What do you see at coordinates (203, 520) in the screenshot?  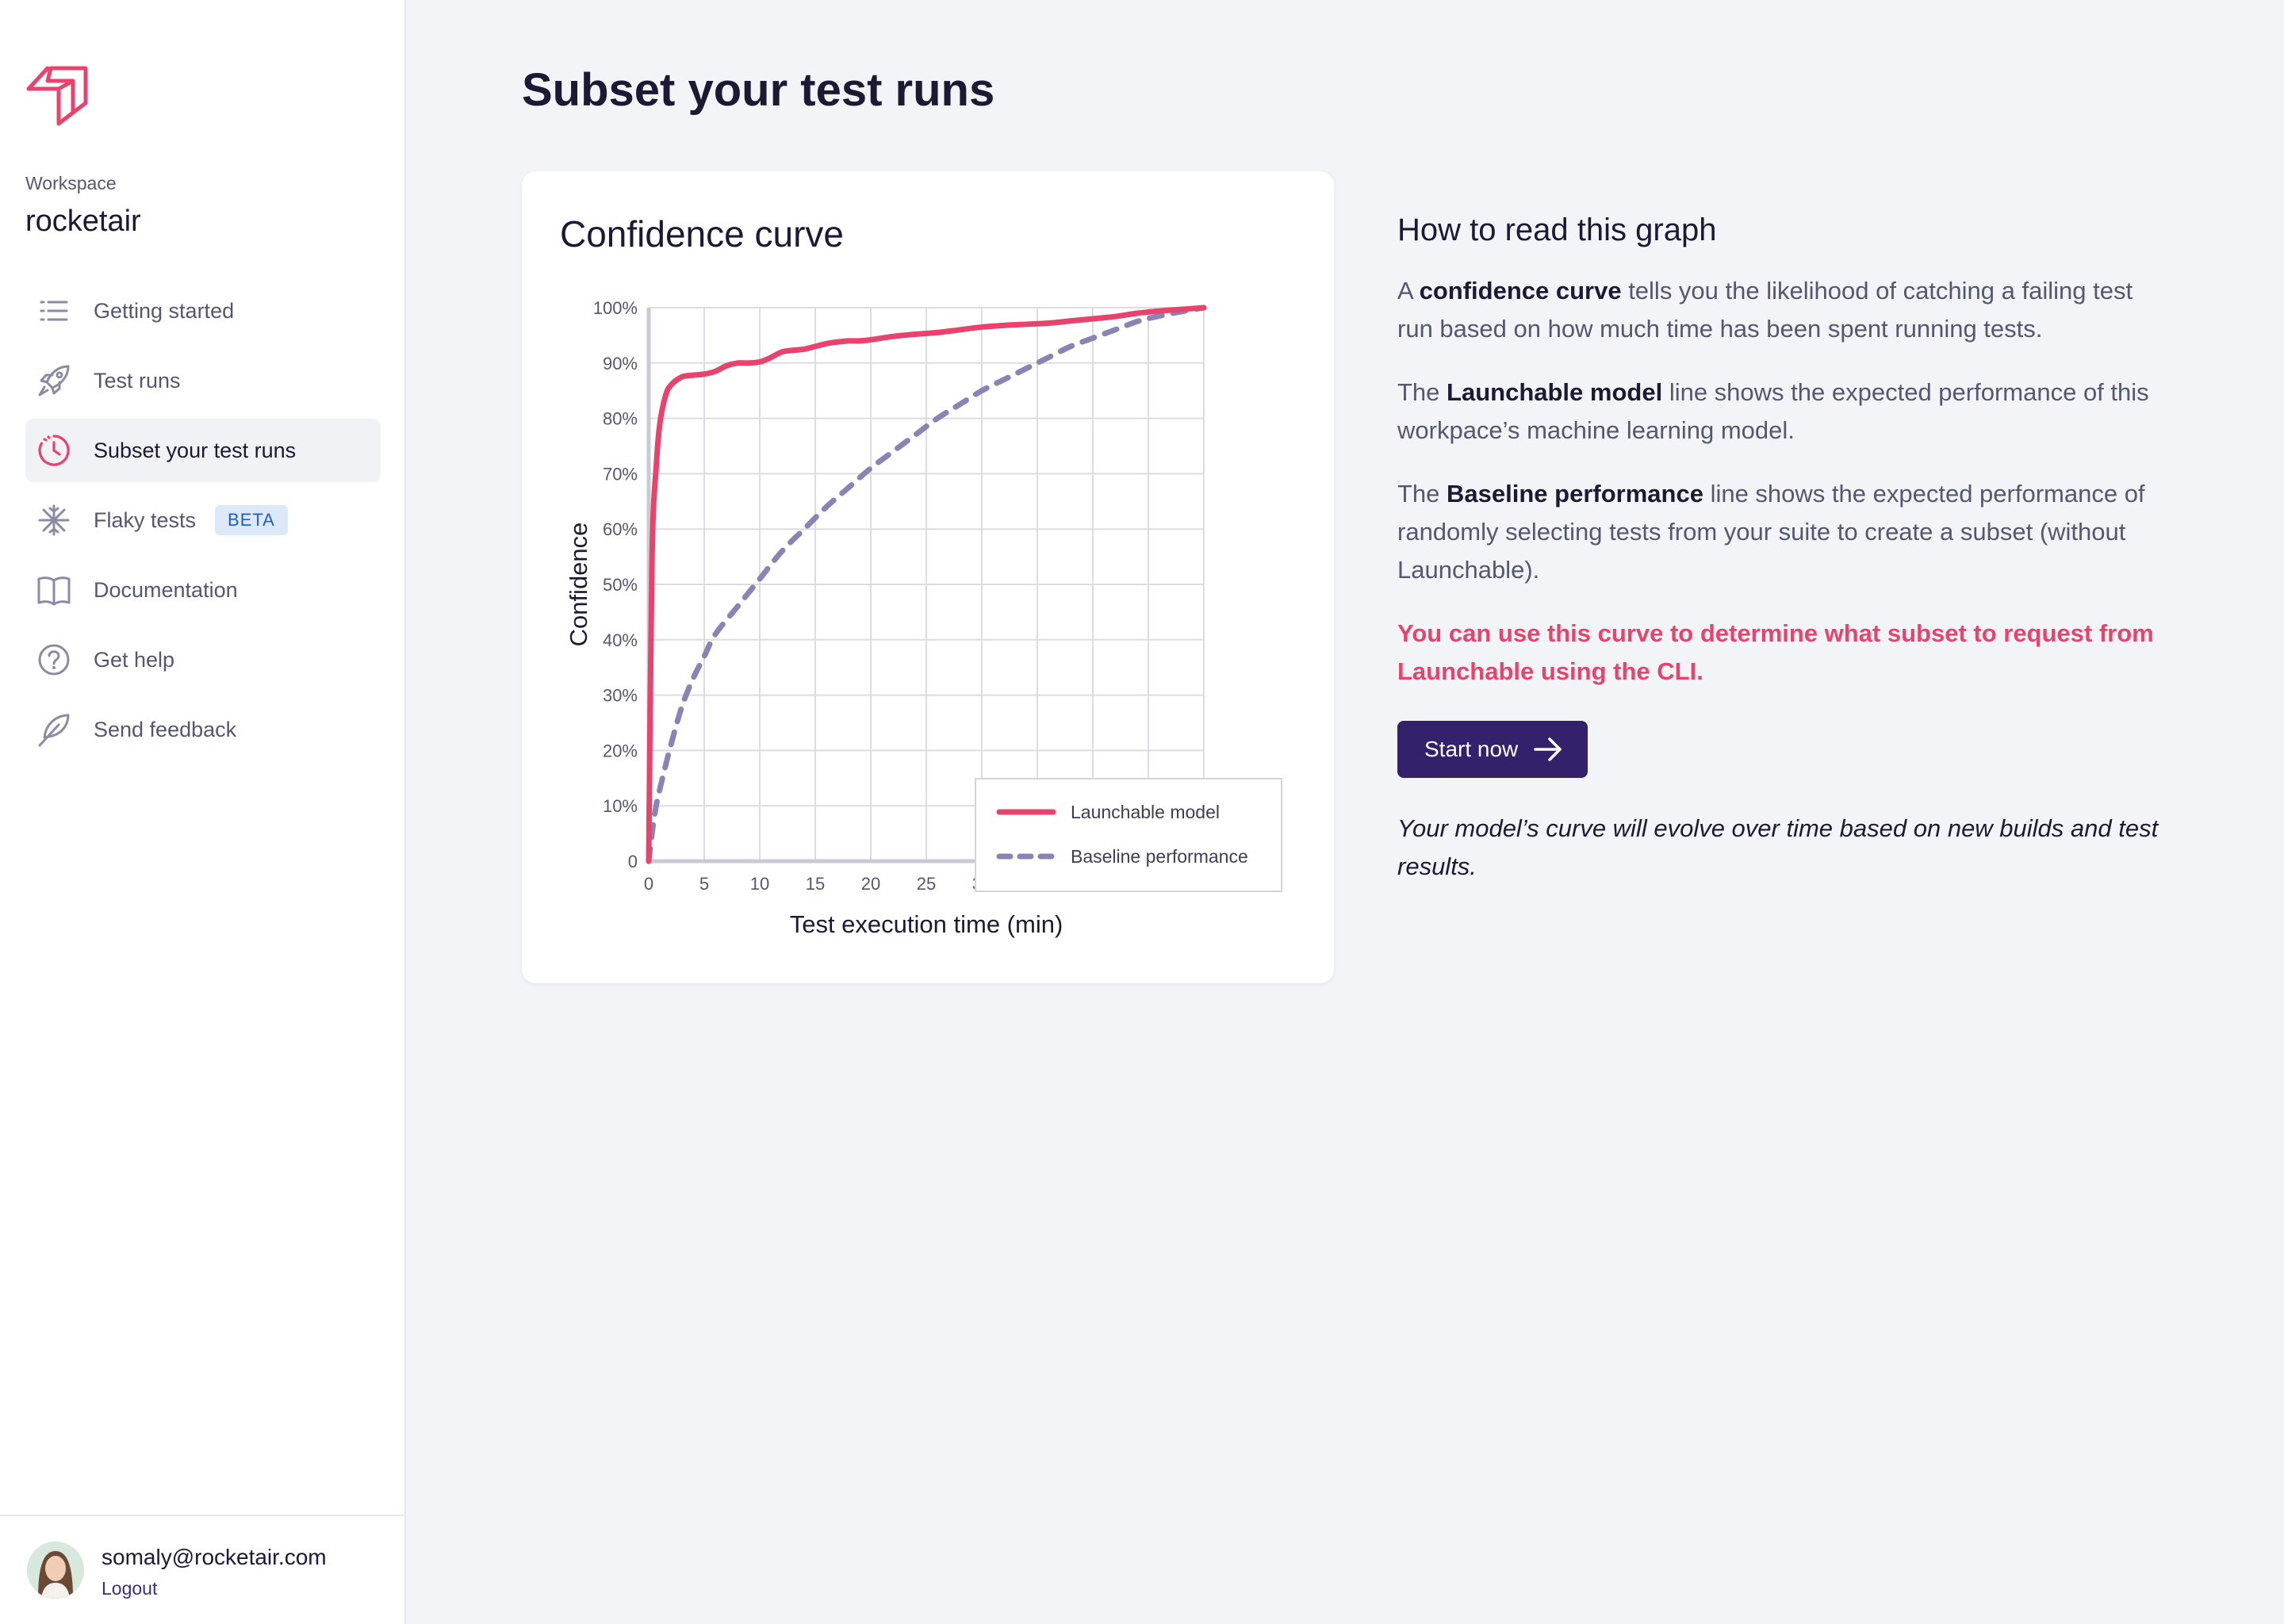 I see `sidebar-item-flaky-tests: Flaky tests BETA` at bounding box center [203, 520].